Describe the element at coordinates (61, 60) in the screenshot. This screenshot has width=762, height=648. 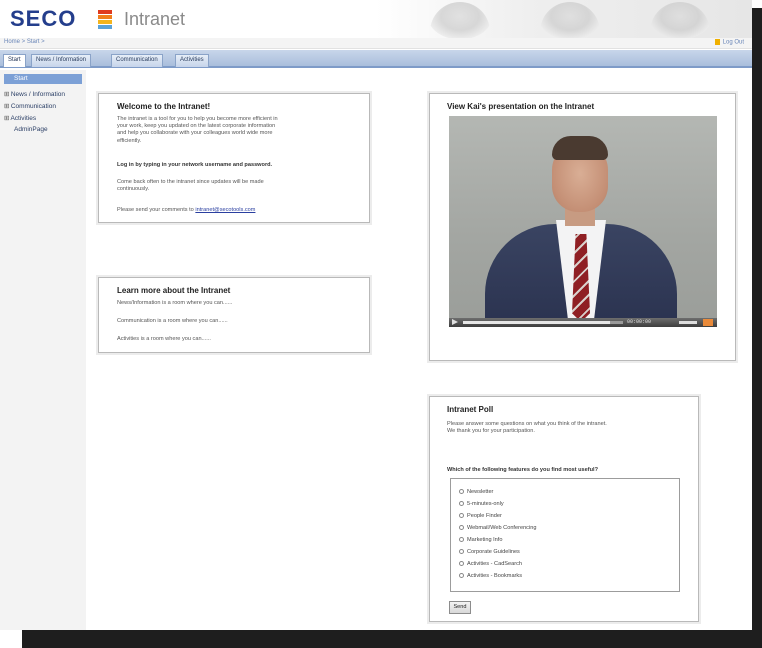
I see `tab-news-information: News / Information` at that location.